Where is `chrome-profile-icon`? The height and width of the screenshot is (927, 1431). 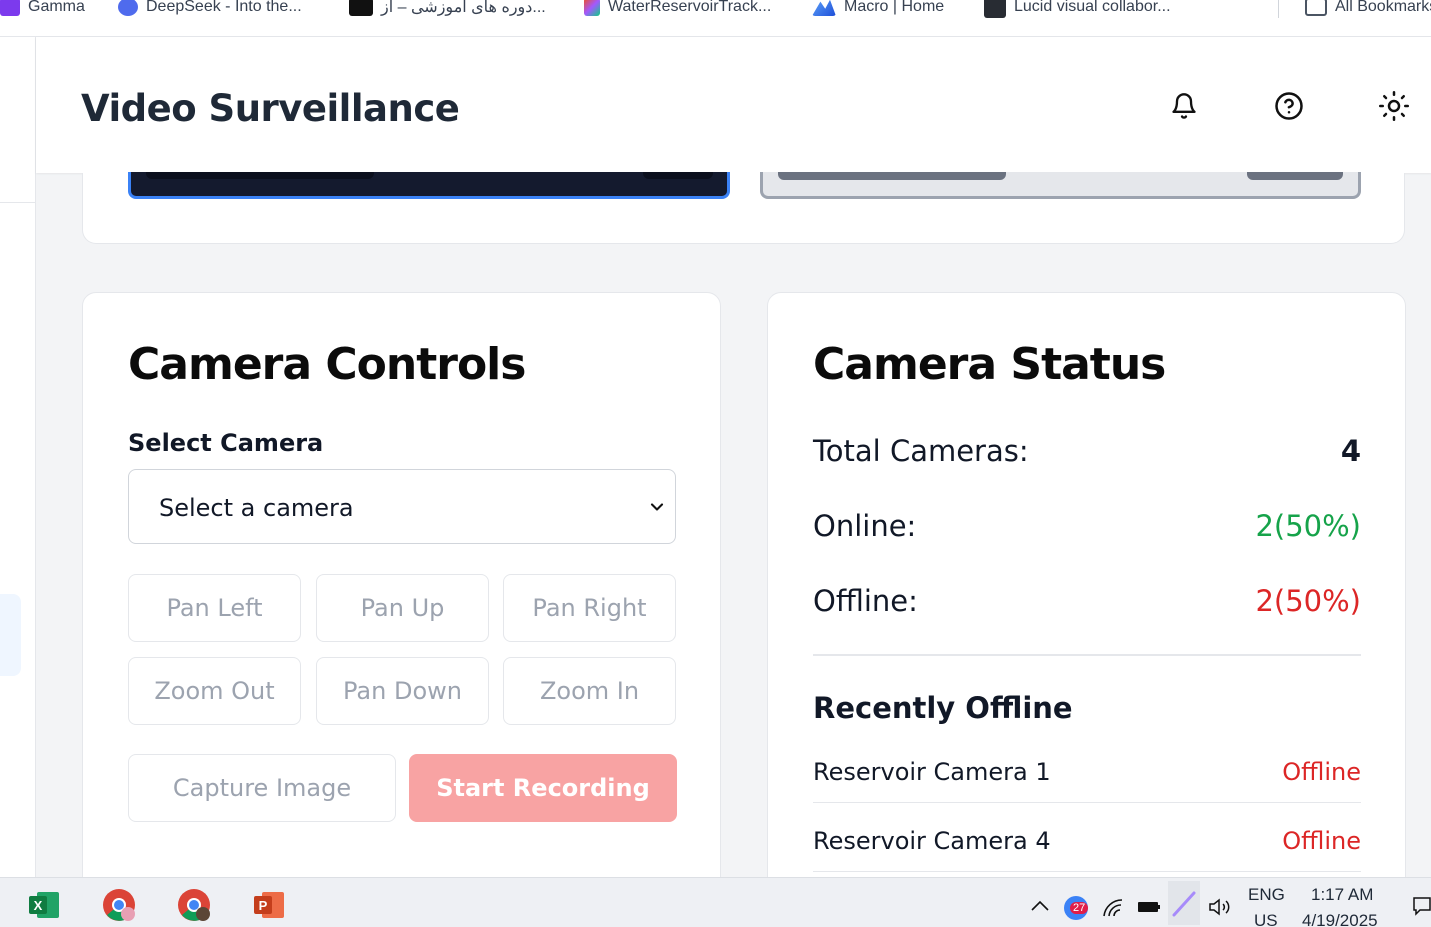
chrome-profile-icon is located at coordinates (194, 905).